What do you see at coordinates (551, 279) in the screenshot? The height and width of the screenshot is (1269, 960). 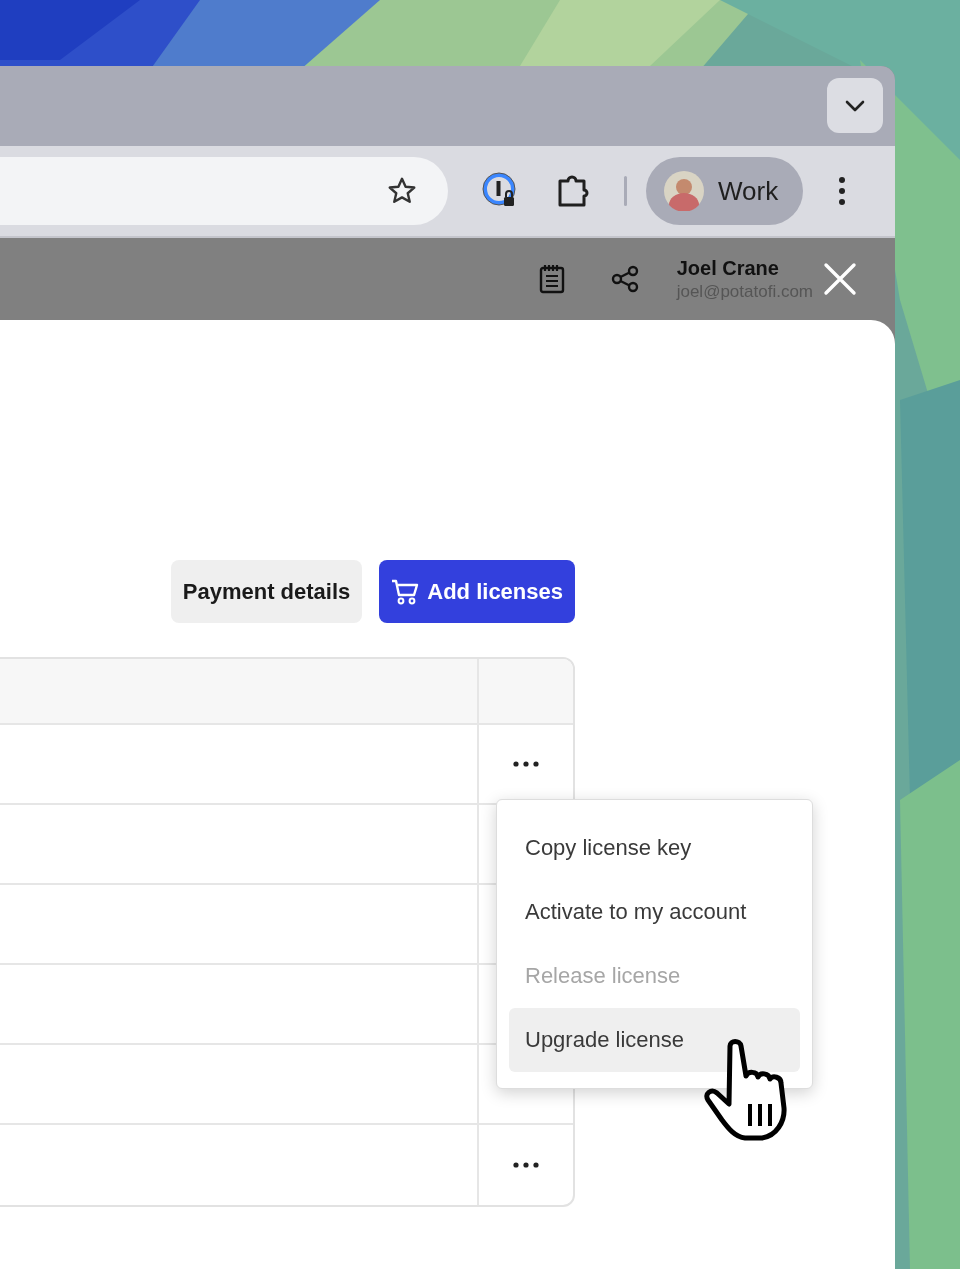 I see `clipboard-icon` at bounding box center [551, 279].